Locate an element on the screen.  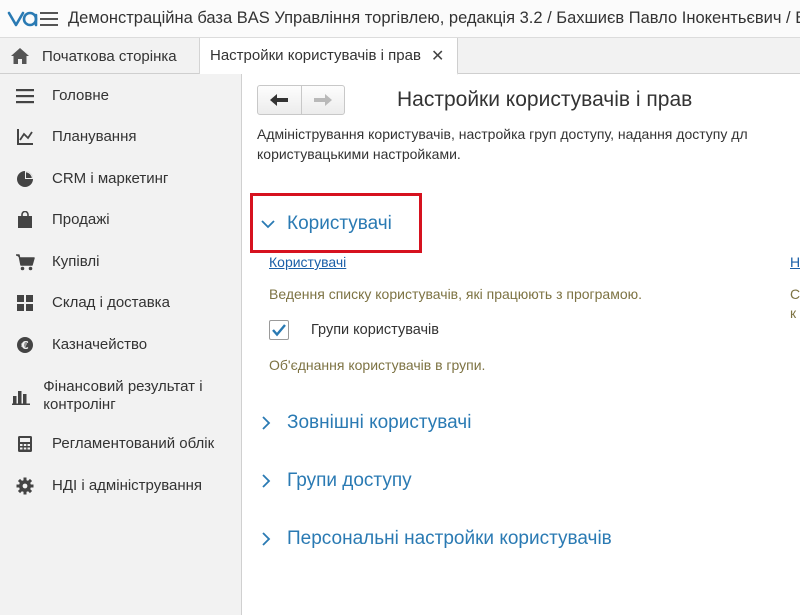
sidebar-item-sales: Продажі is located at coordinates (120, 220).